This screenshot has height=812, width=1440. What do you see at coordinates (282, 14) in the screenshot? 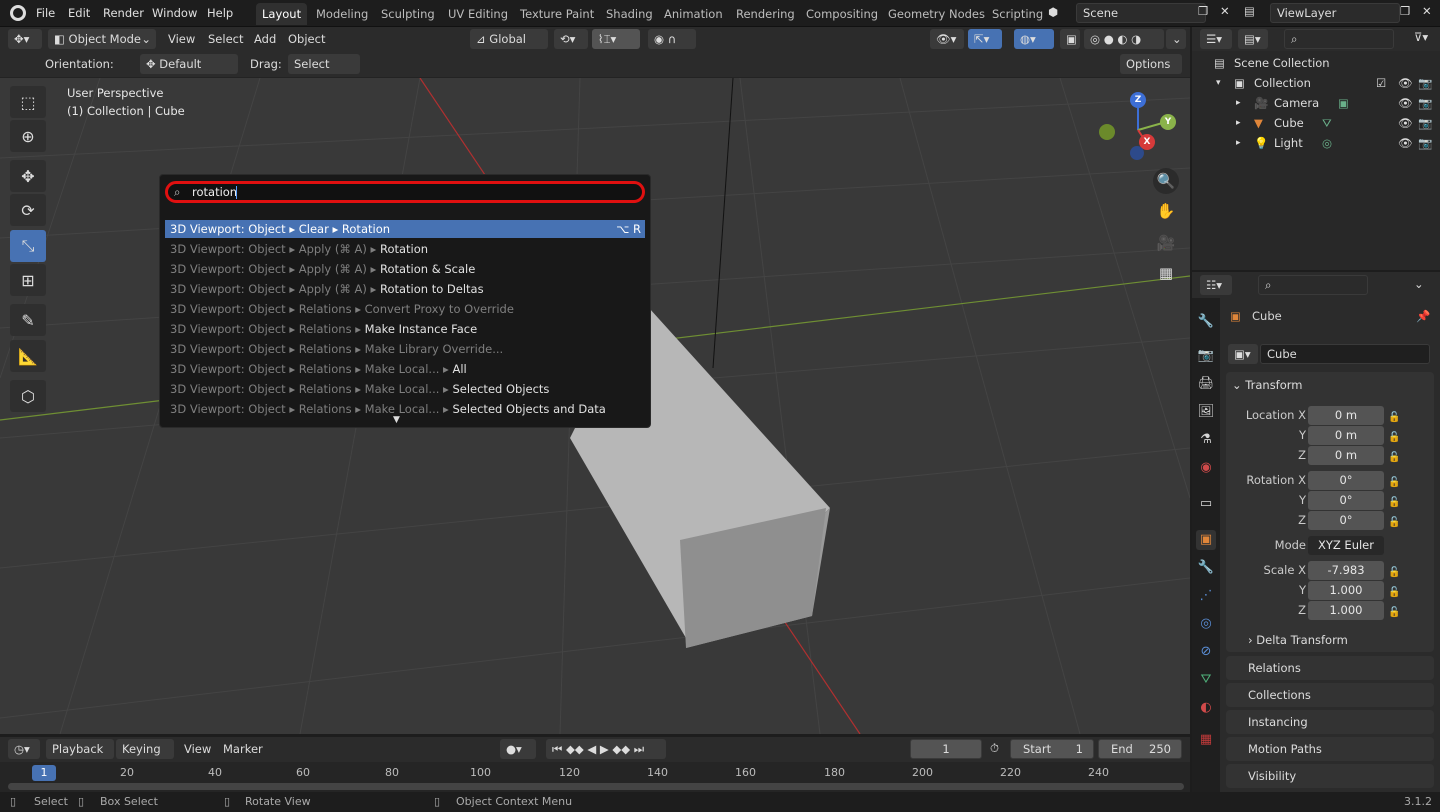
I see `tab-layout: Layout` at bounding box center [282, 14].